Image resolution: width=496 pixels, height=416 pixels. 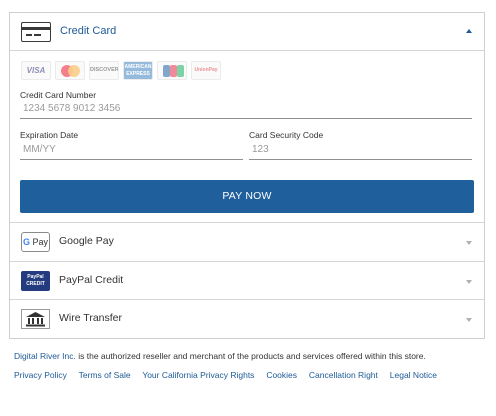 I want to click on security-code-input: 123, so click(x=360, y=150).